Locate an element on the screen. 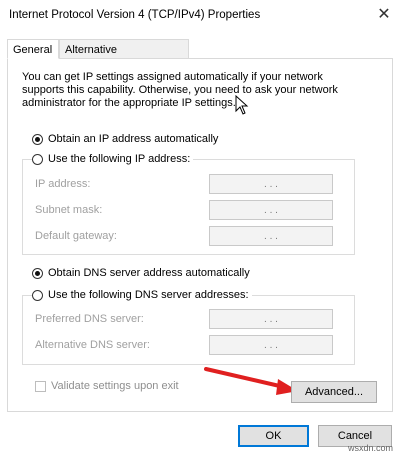 The height and width of the screenshot is (455, 400). alternative-dns-field: . . . is located at coordinates (271, 345).